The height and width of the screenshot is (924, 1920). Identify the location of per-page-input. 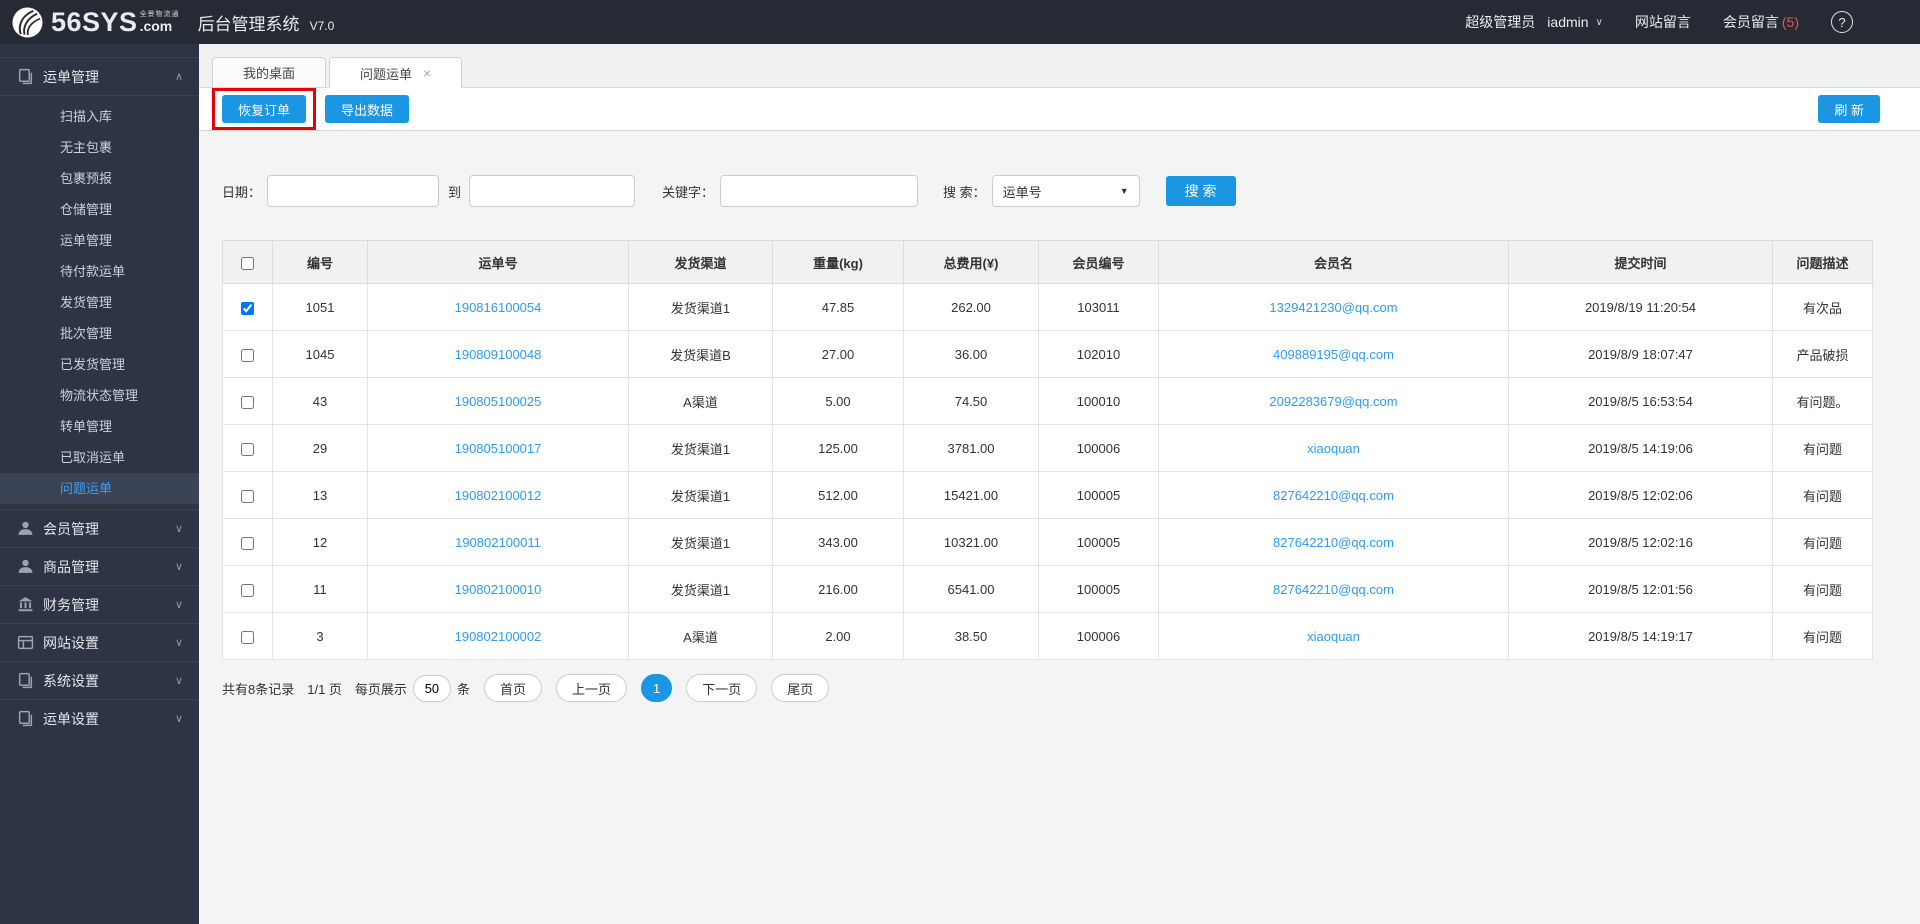
(431, 688).